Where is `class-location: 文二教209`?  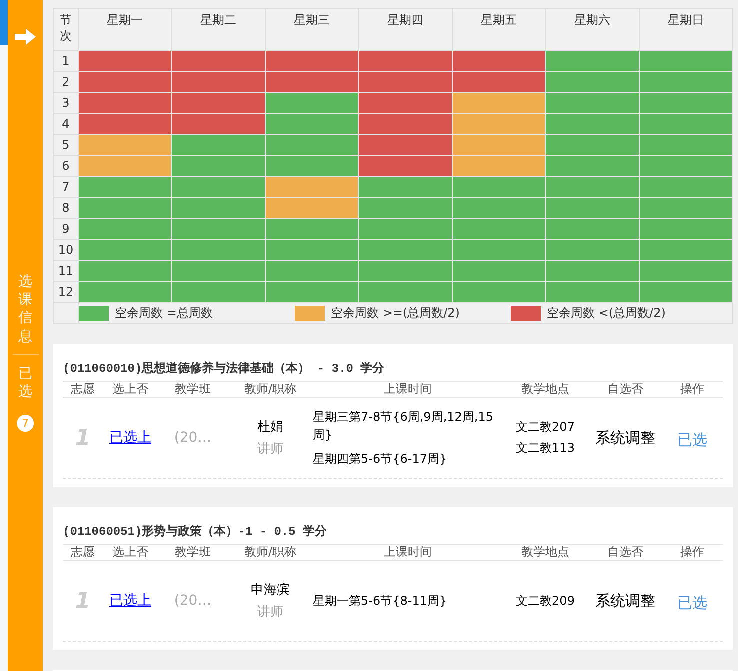
class-location: 文二教209 is located at coordinates (545, 601).